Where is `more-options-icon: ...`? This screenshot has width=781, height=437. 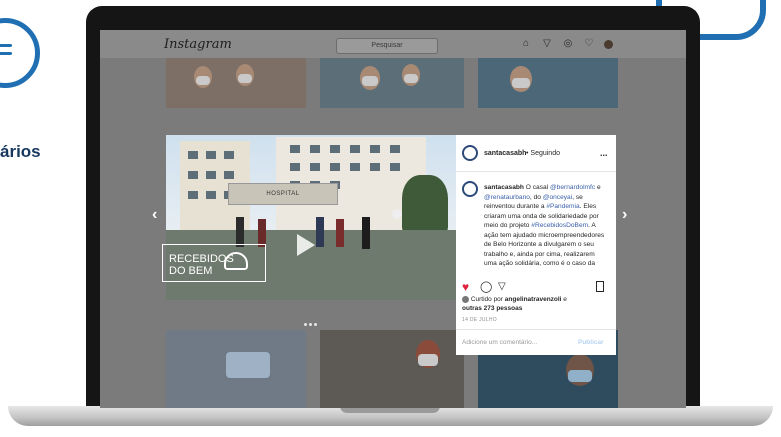 more-options-icon: ... is located at coordinates (604, 153).